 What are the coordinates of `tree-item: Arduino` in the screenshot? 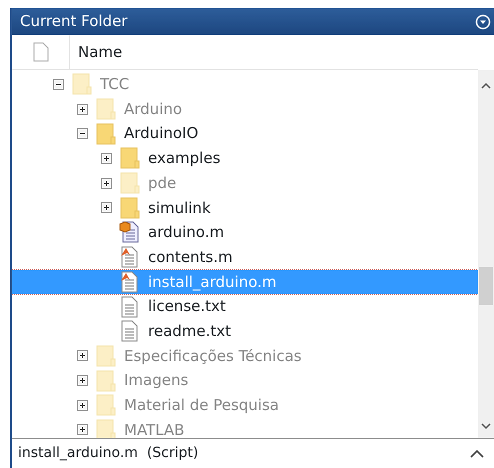 It's located at (245, 109).